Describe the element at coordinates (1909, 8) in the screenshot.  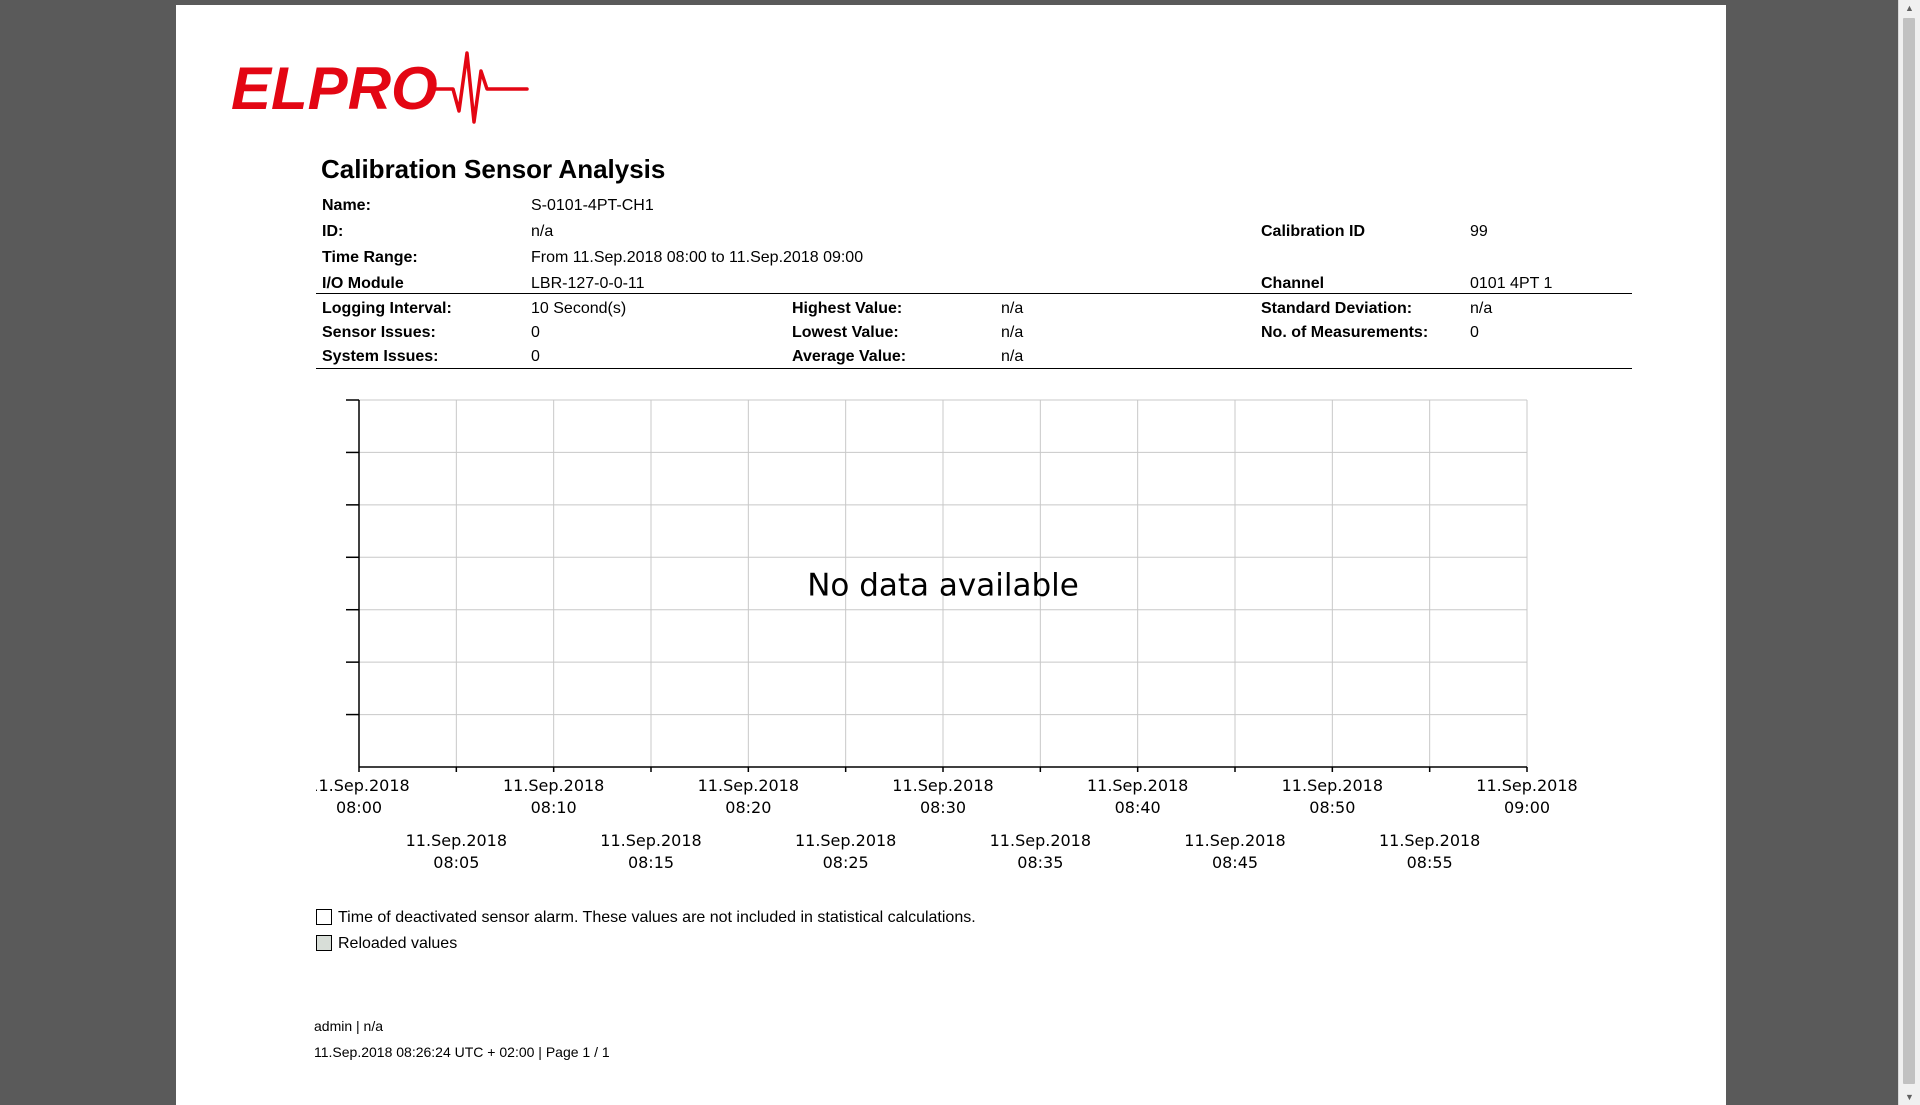
I see `scroll-up-arrow-icon: ▲` at that location.